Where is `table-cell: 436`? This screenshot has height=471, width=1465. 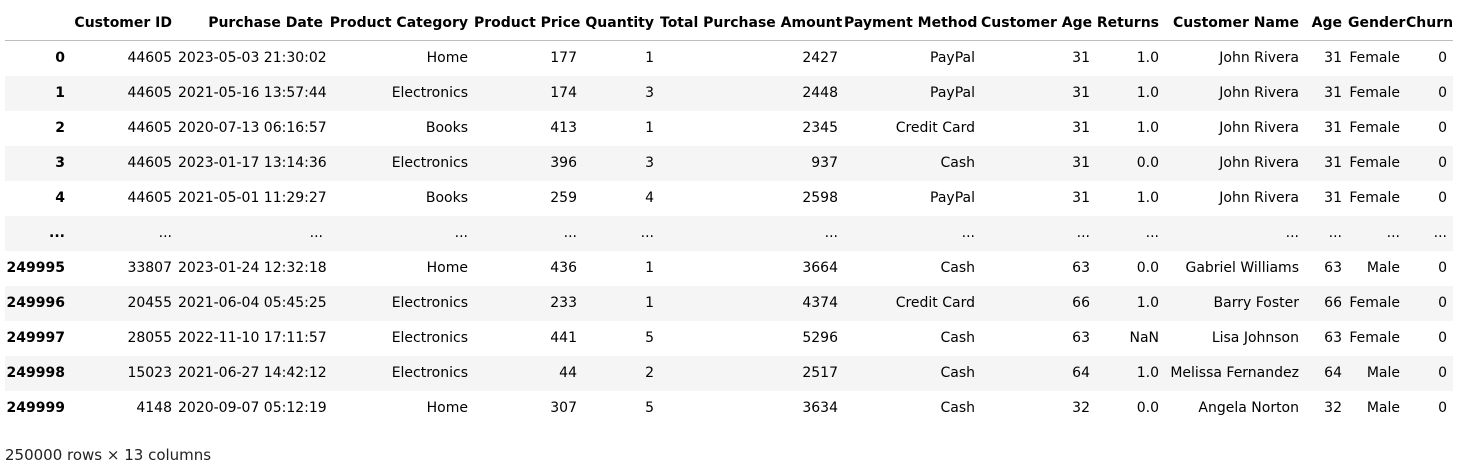 table-cell: 436 is located at coordinates (563, 268).